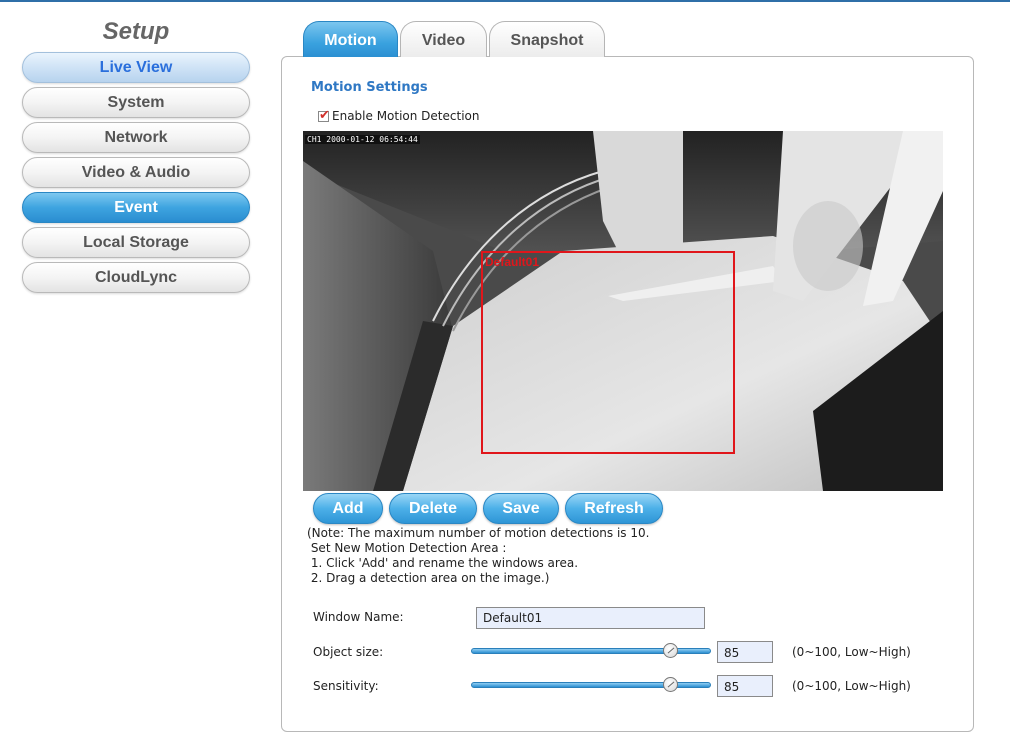  Describe the element at coordinates (591, 684) in the screenshot. I see `sensitivity-slider` at that location.